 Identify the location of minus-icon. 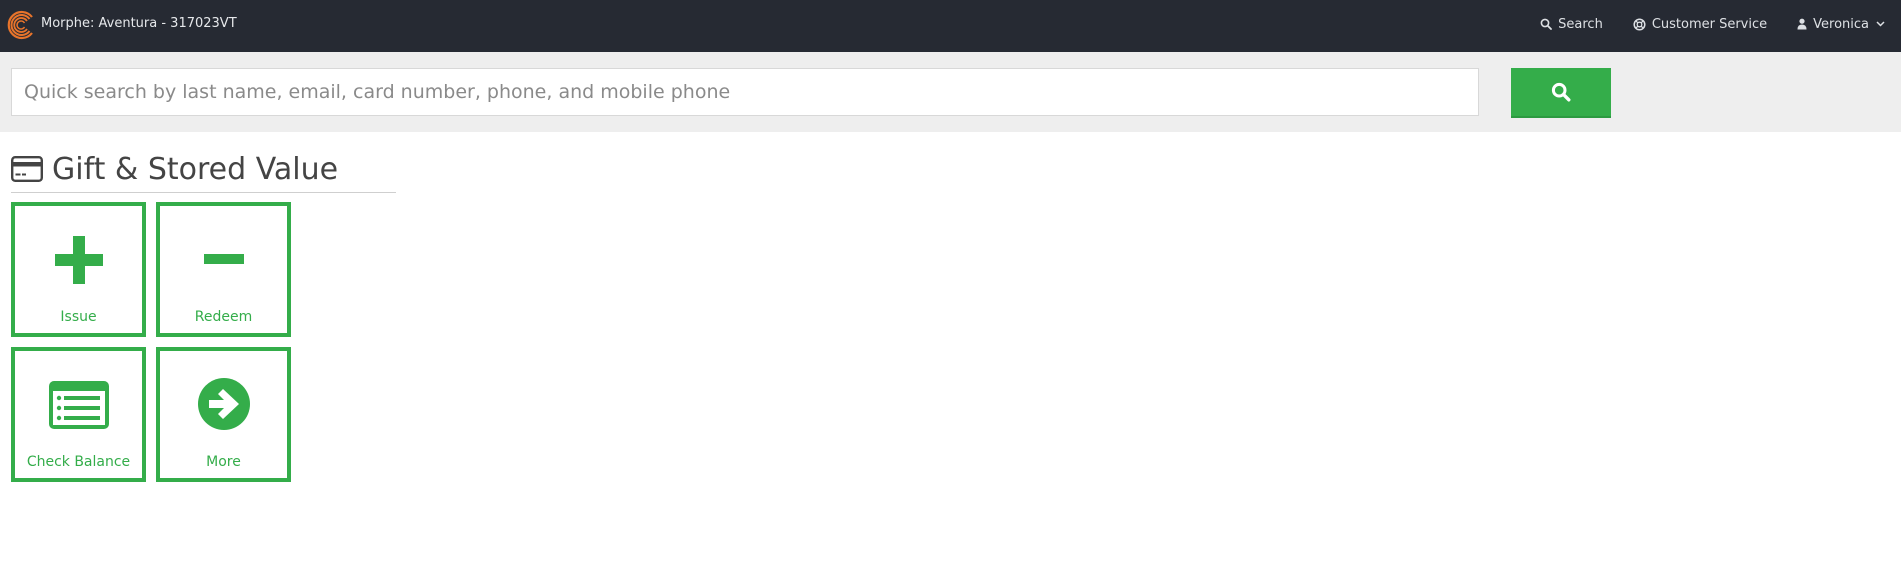
(223, 259).